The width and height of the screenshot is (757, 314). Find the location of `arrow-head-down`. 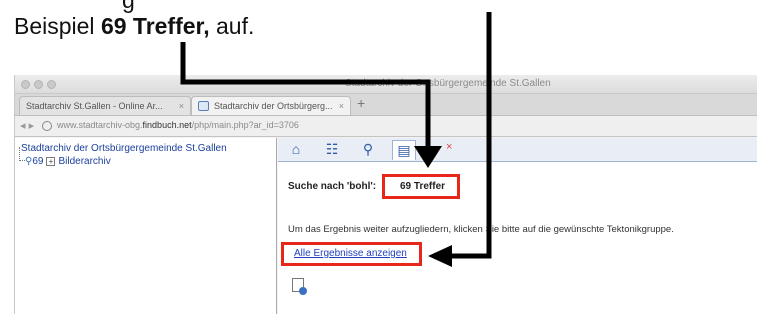

arrow-head-down is located at coordinates (428, 157).